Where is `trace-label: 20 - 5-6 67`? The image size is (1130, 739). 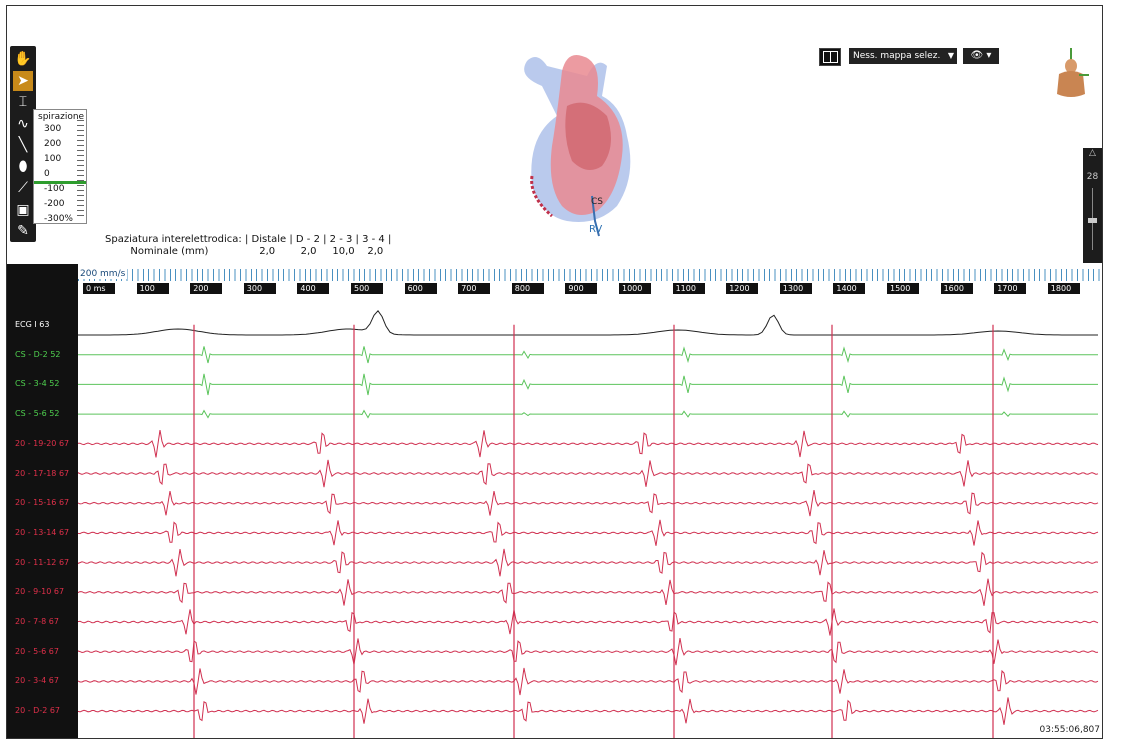 trace-label: 20 - 5-6 67 is located at coordinates (37, 652).